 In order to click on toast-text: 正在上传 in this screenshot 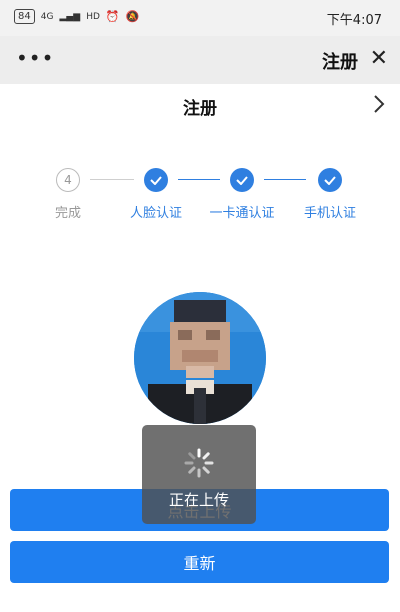, I will do `click(198, 500)`.